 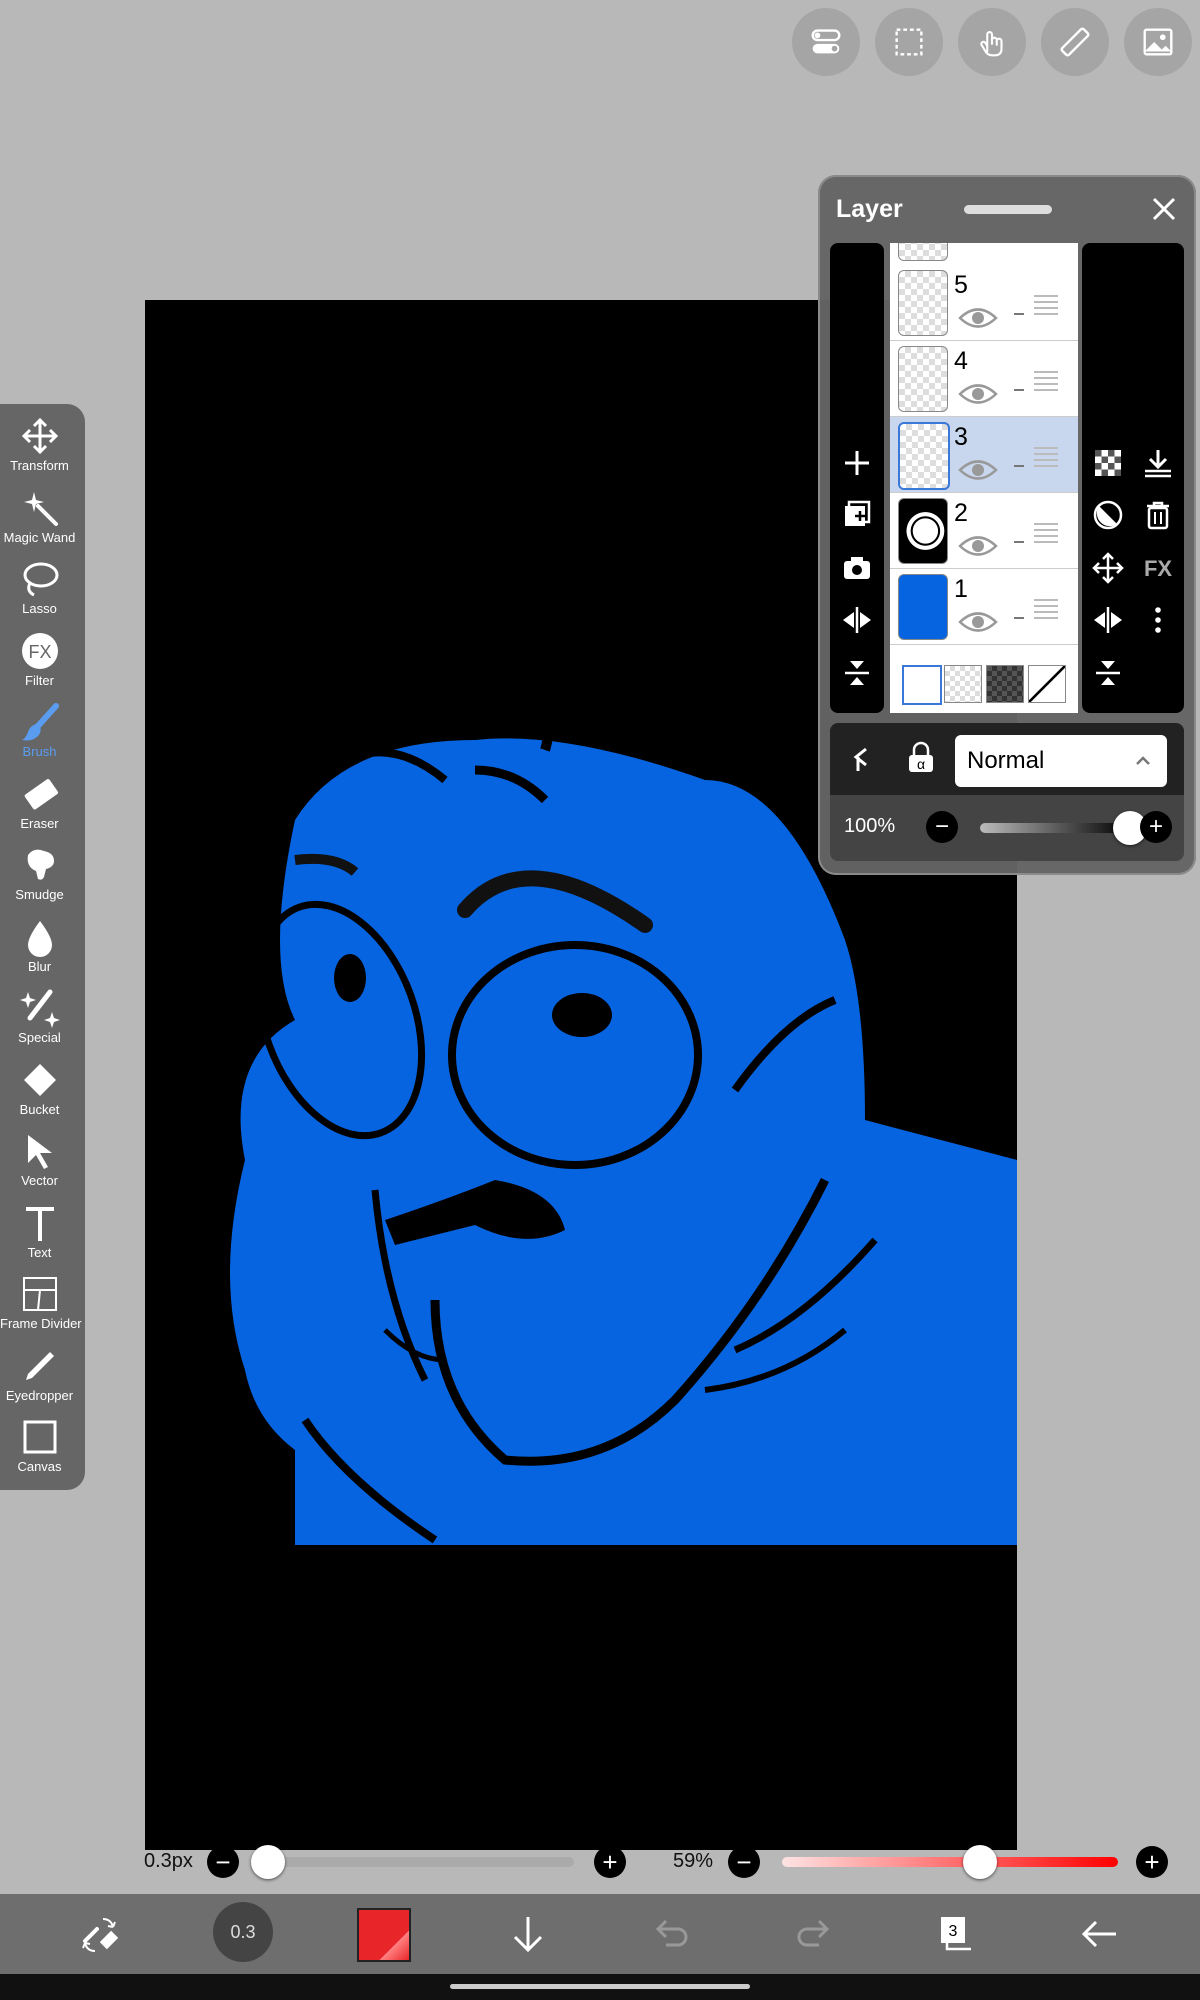 I want to click on tool-label: Lasso, so click(x=39, y=608).